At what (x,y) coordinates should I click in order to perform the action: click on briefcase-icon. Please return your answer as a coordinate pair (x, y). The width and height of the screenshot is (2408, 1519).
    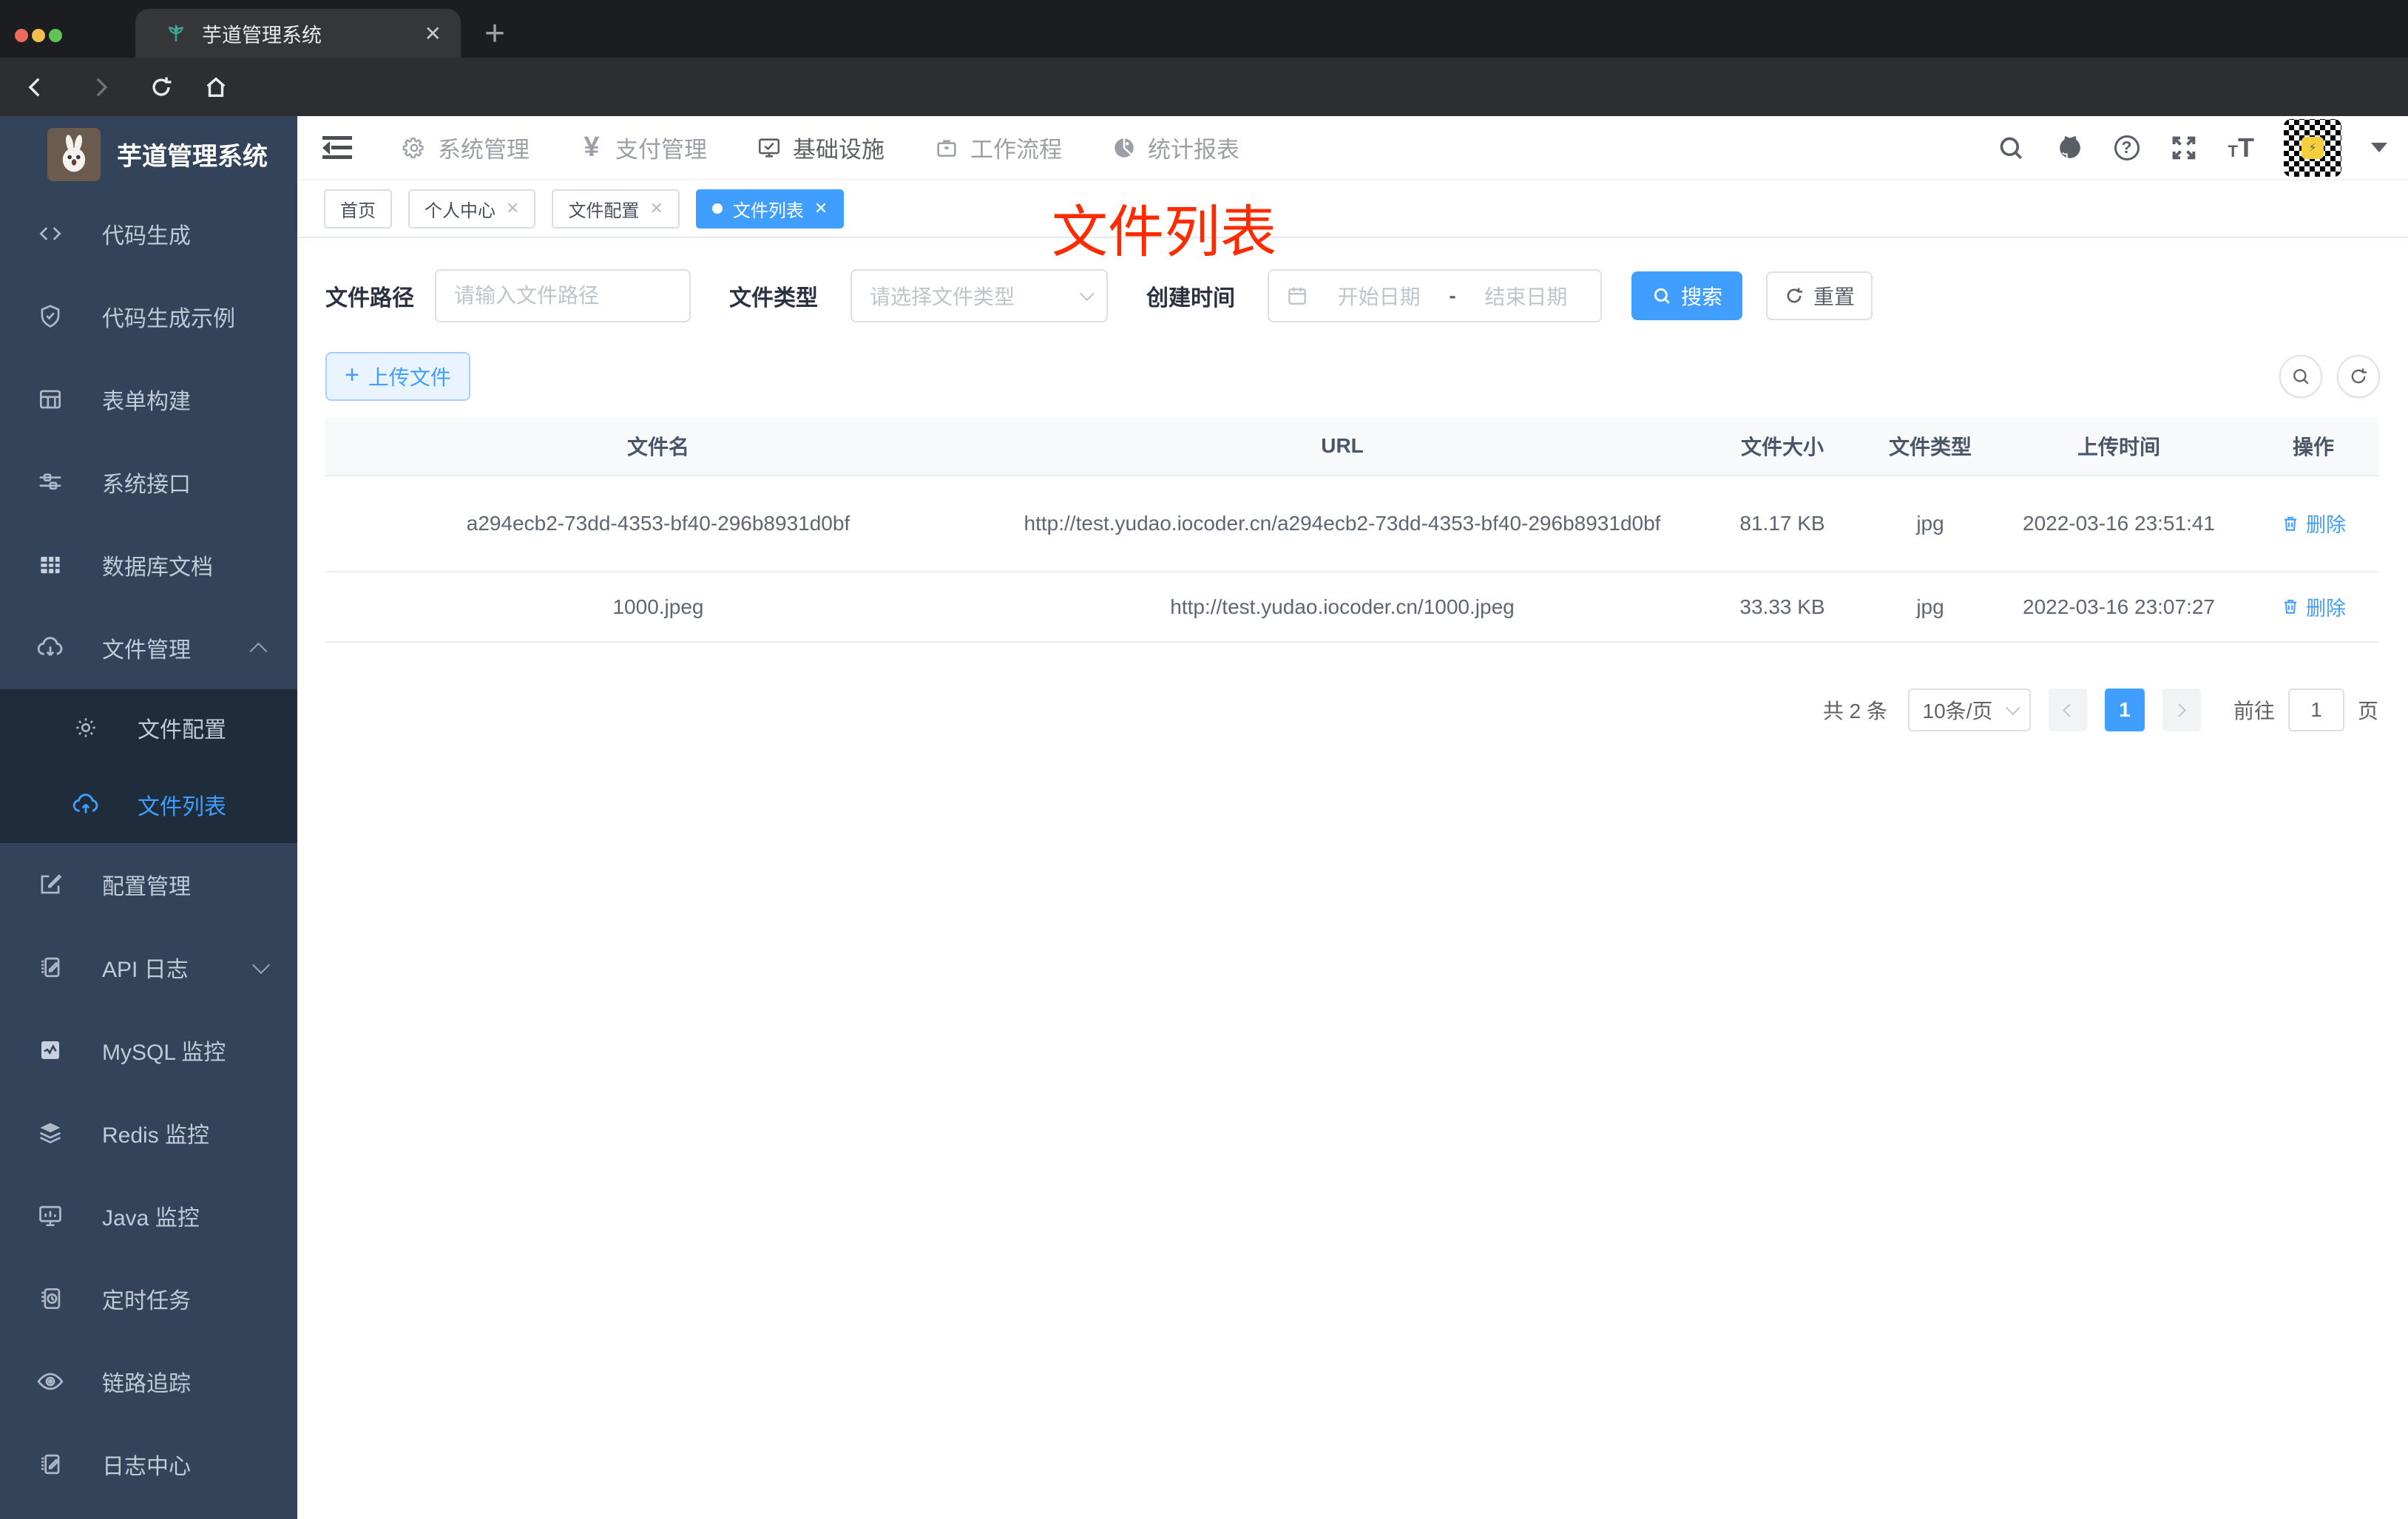
    Looking at the image, I should click on (947, 148).